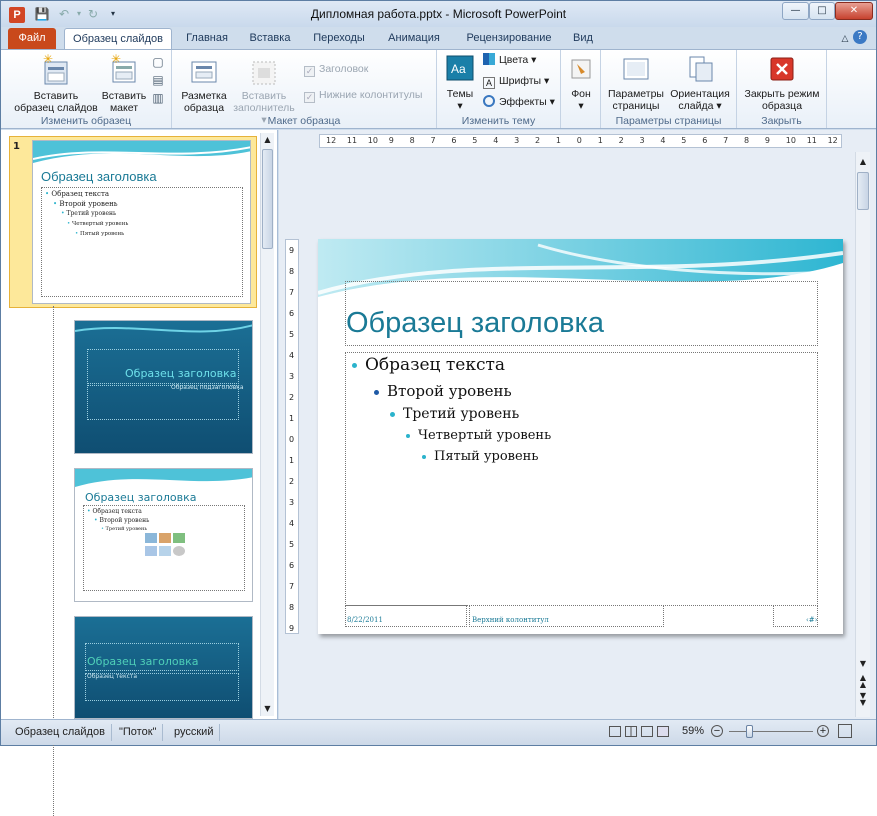 This screenshot has height=816, width=877. Describe the element at coordinates (165, 551) in the screenshot. I see `clipart-icon` at that location.